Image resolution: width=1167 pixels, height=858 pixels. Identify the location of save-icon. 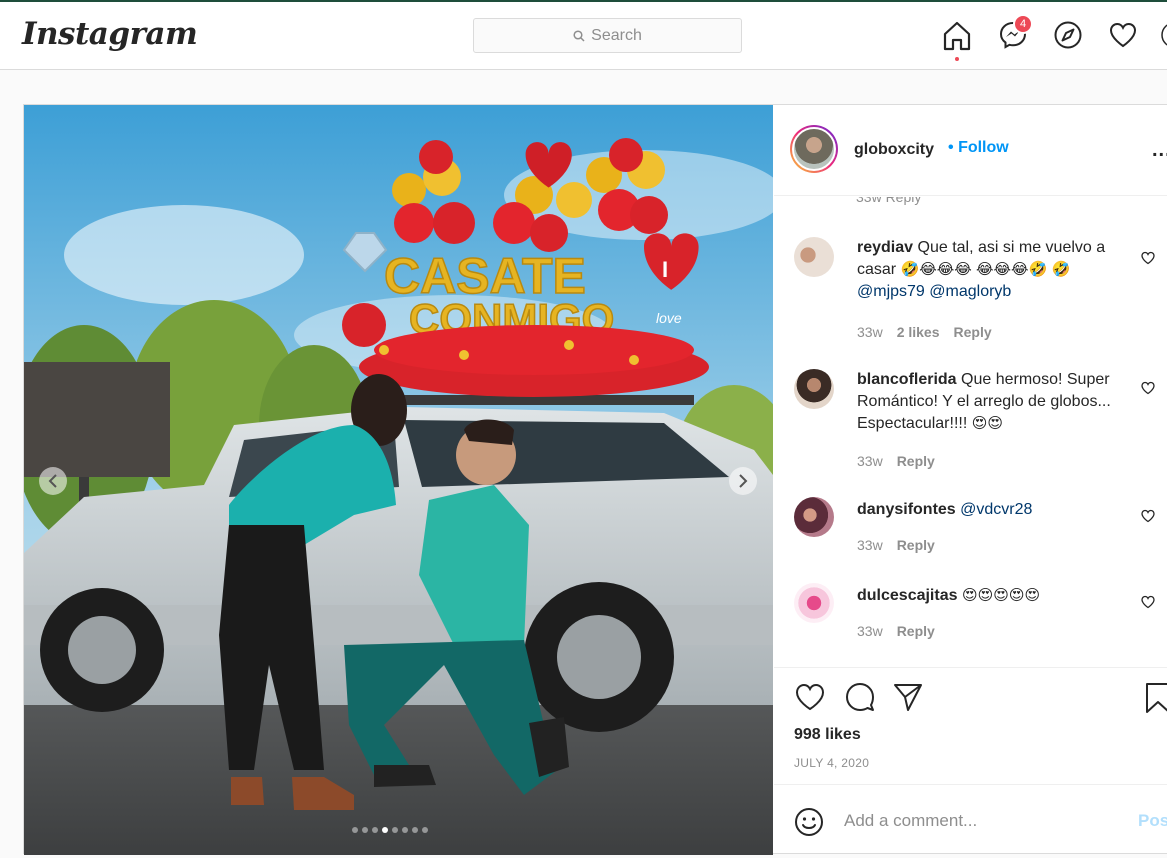
(1155, 698).